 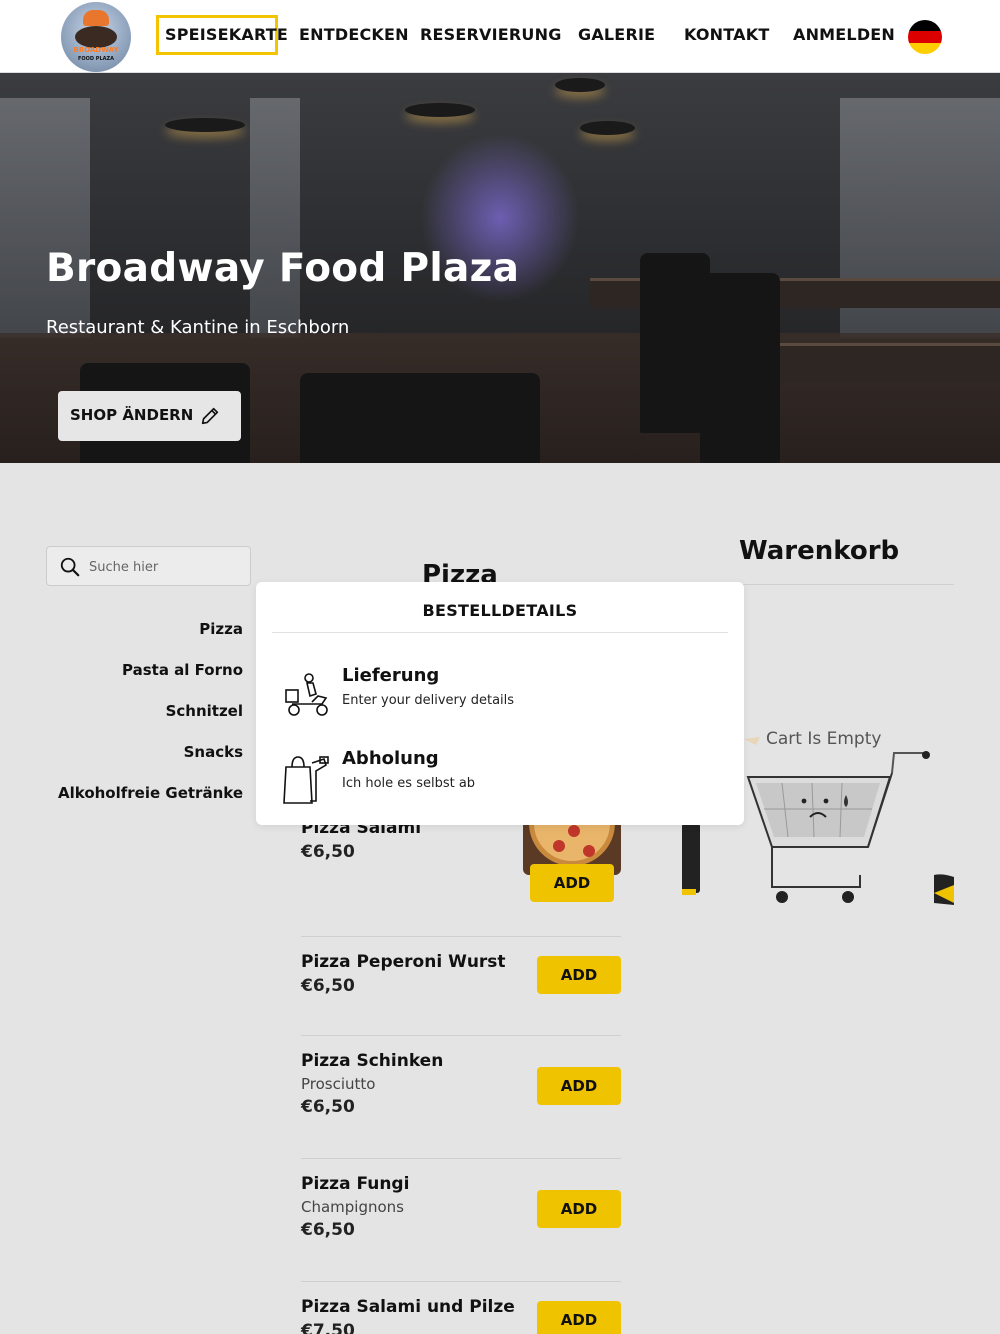 I want to click on change-shop-button: SHOP ÄNDERN, so click(x=149, y=416).